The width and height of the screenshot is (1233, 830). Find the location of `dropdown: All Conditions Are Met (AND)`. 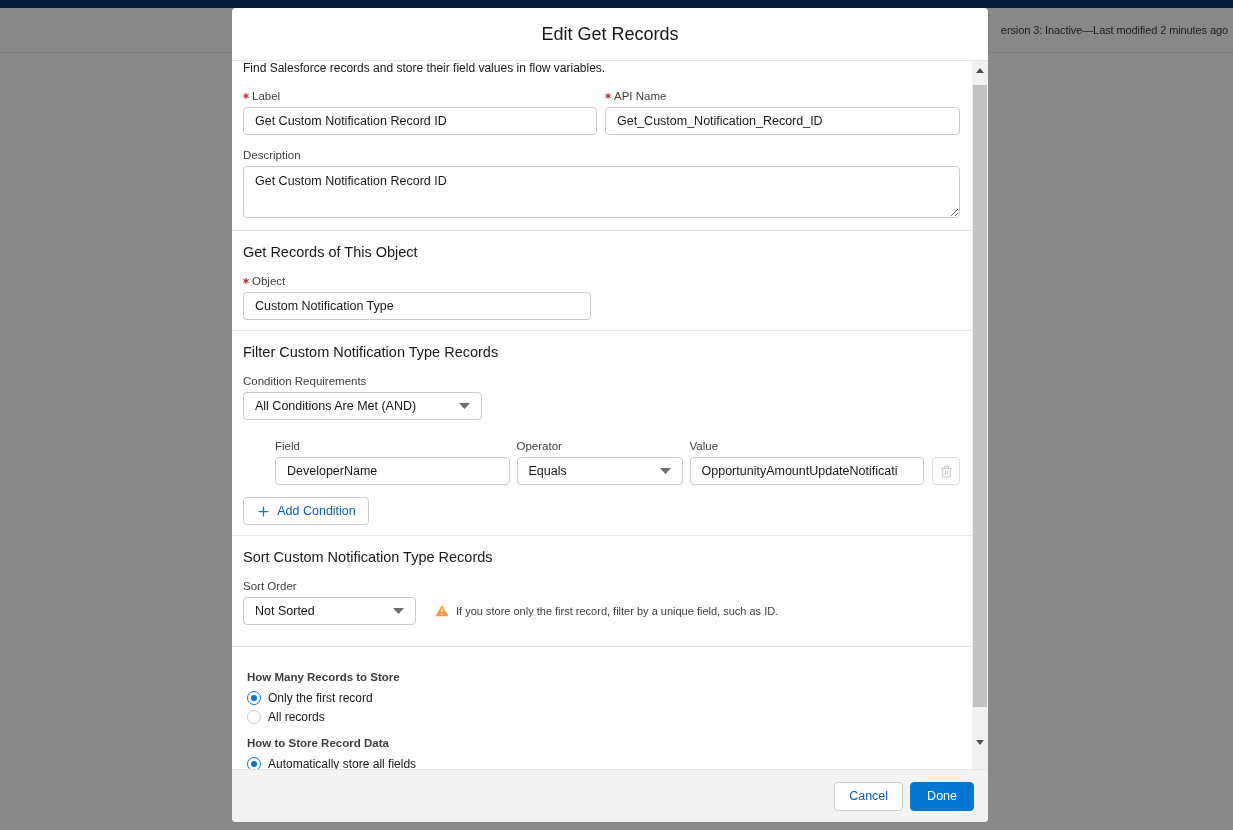

dropdown: All Conditions Are Met (AND) is located at coordinates (362, 406).